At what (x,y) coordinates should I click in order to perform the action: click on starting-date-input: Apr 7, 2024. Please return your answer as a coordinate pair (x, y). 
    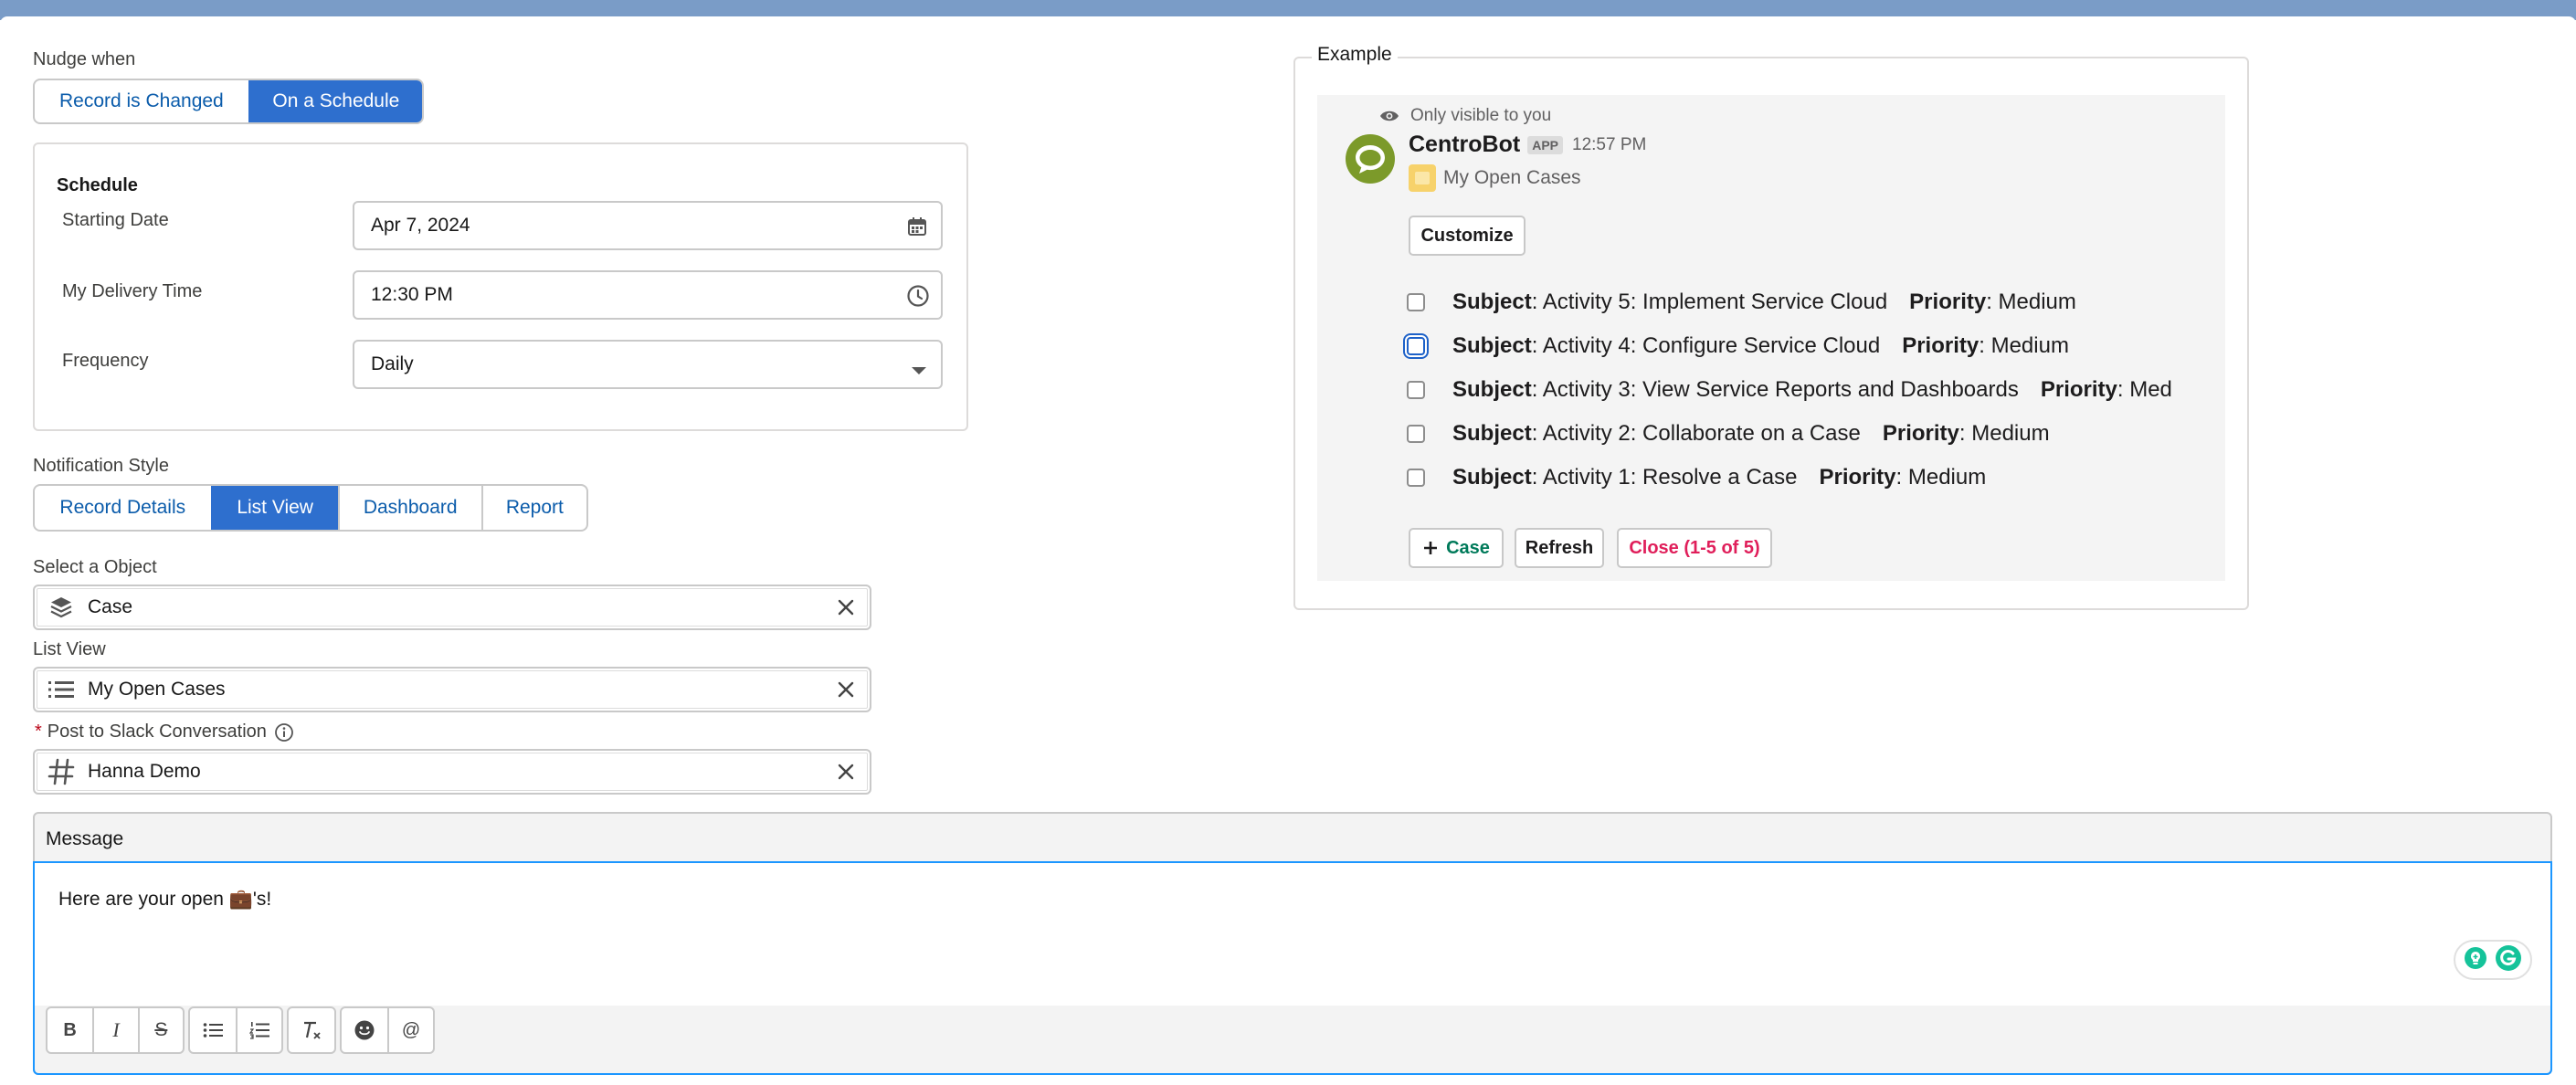
    Looking at the image, I should click on (648, 225).